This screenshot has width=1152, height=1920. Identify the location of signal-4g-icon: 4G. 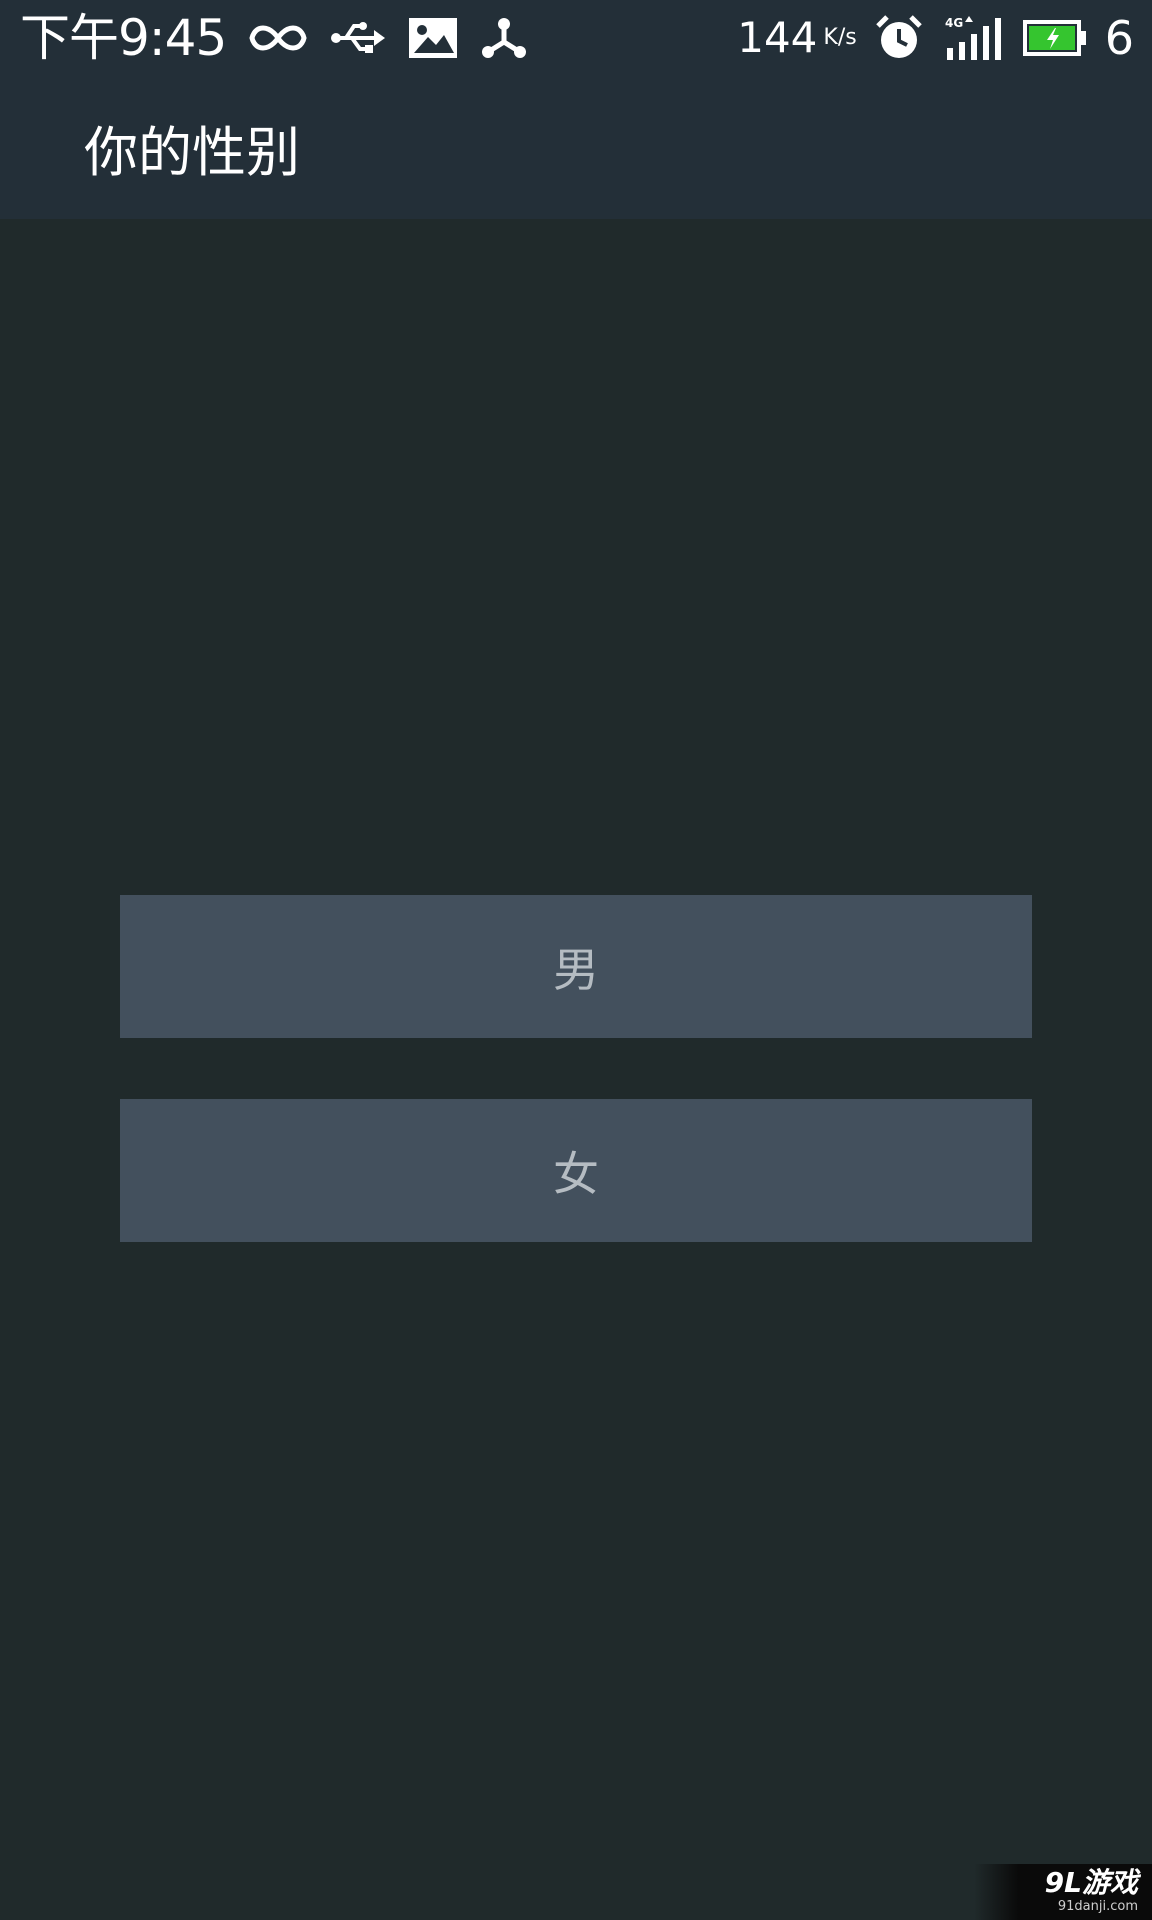
(973, 38).